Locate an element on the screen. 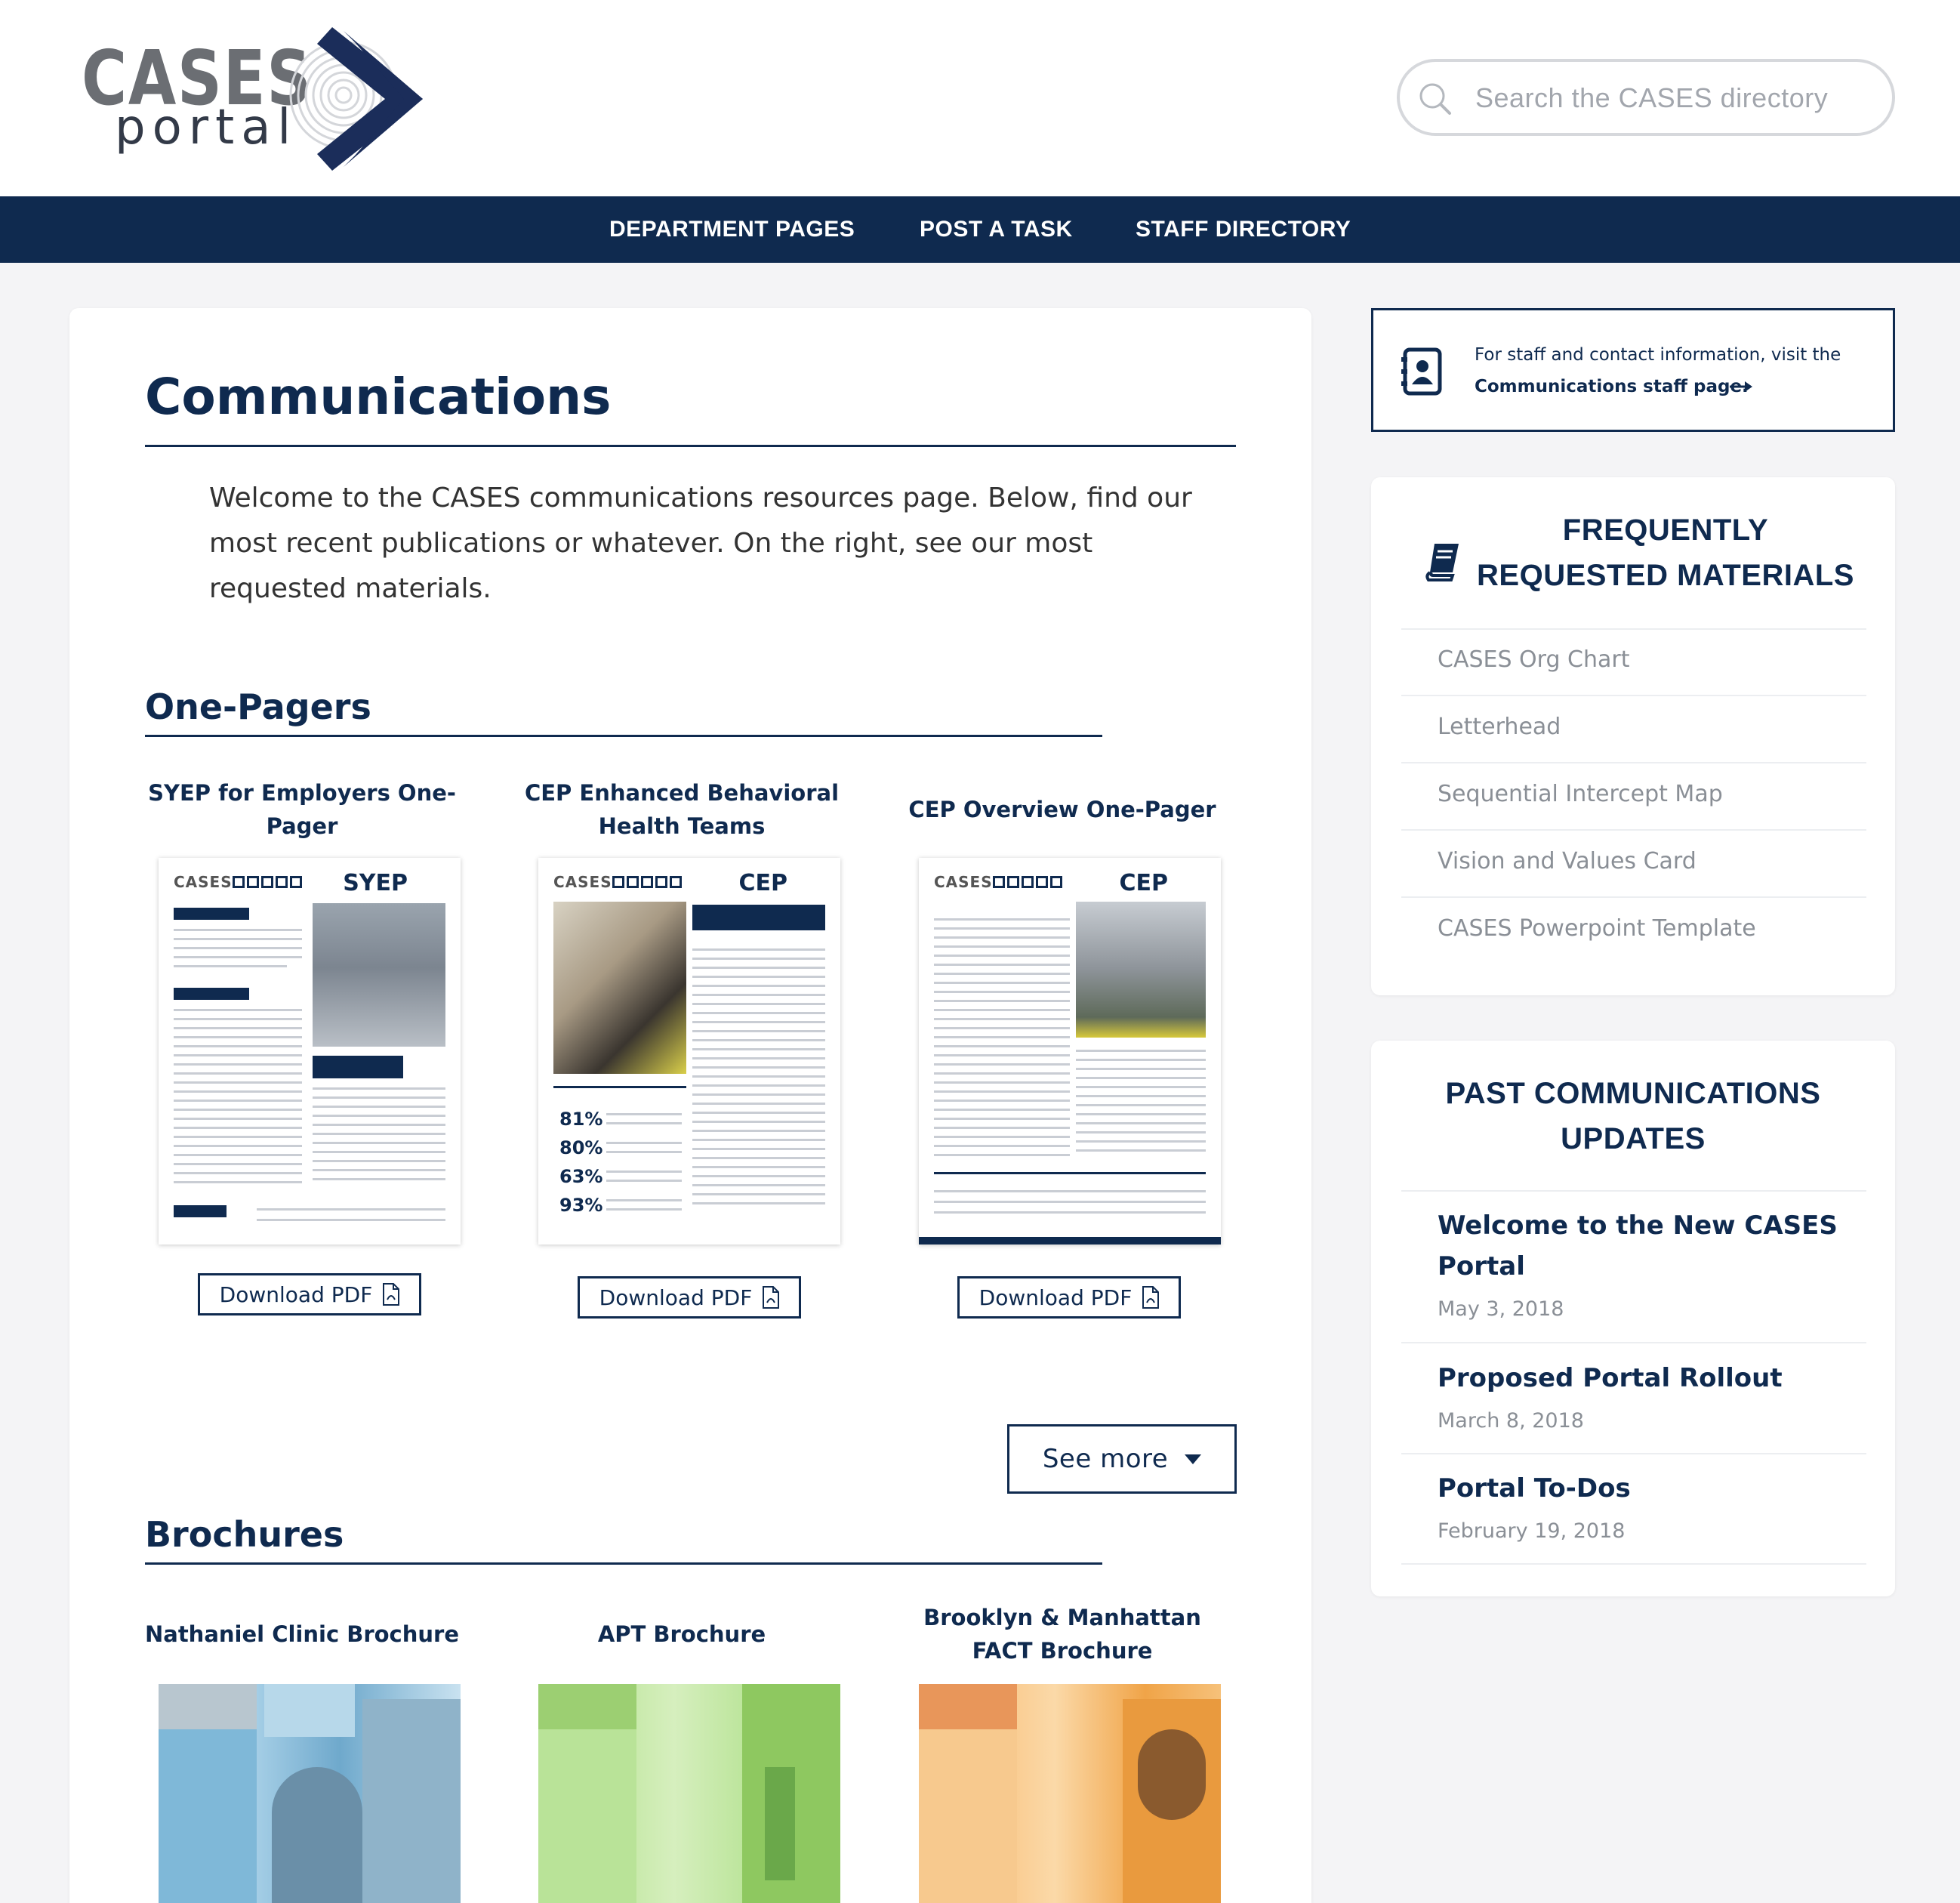 The width and height of the screenshot is (1960, 1903). thumb-stat: 63% is located at coordinates (581, 1176).